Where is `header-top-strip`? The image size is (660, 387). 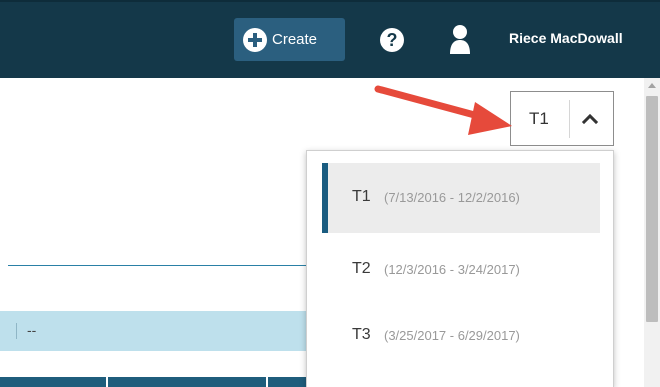 header-top-strip is located at coordinates (330, 1).